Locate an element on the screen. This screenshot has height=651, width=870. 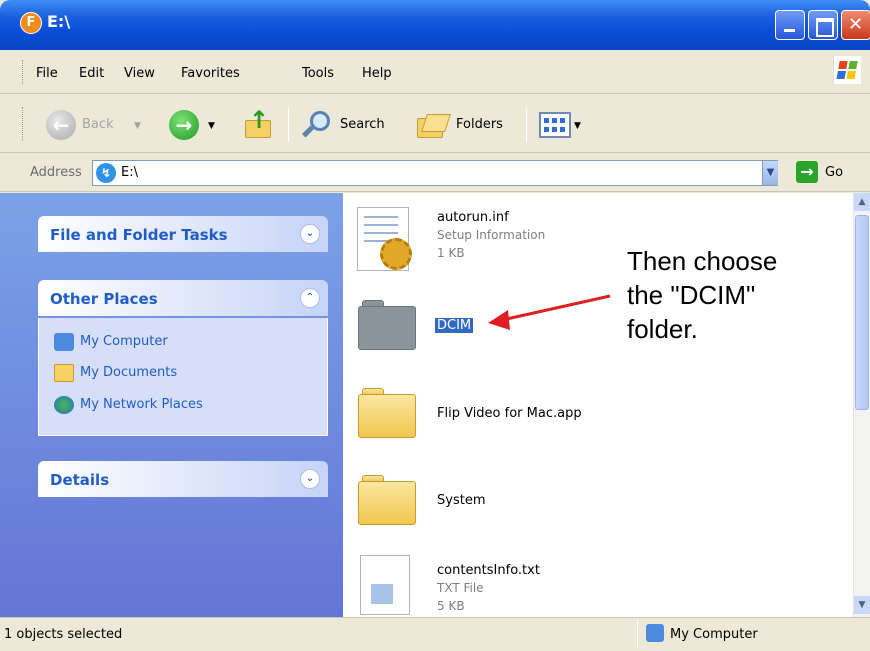
file-name-system: System is located at coordinates (461, 500).